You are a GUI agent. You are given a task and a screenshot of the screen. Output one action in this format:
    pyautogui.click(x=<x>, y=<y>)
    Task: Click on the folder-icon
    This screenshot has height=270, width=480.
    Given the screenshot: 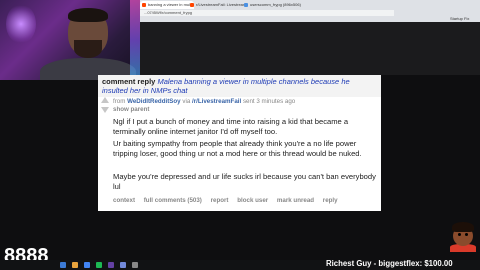 What is the action you would take?
    pyautogui.click(x=75, y=265)
    